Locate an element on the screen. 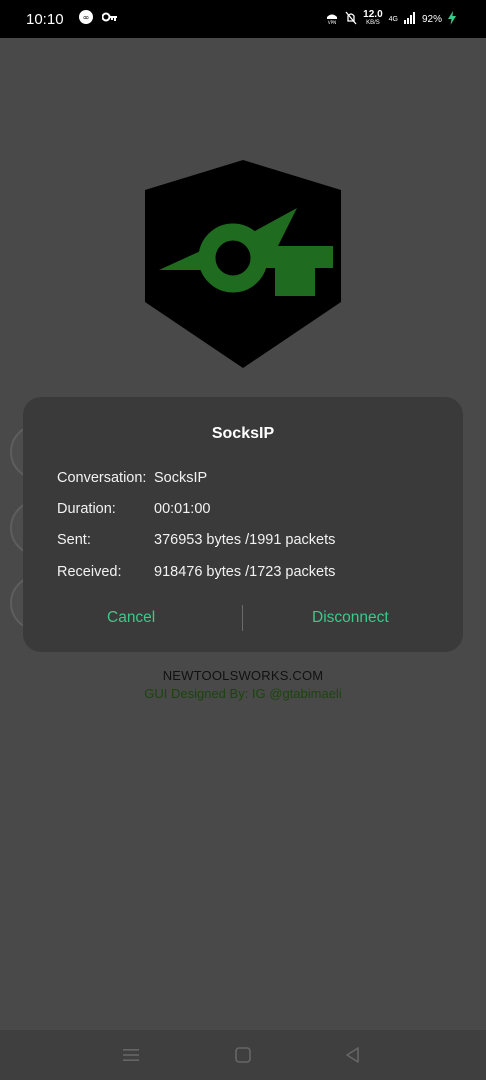 Image resolution: width=486 pixels, height=1080 pixels. menu-icon is located at coordinates (131, 1055).